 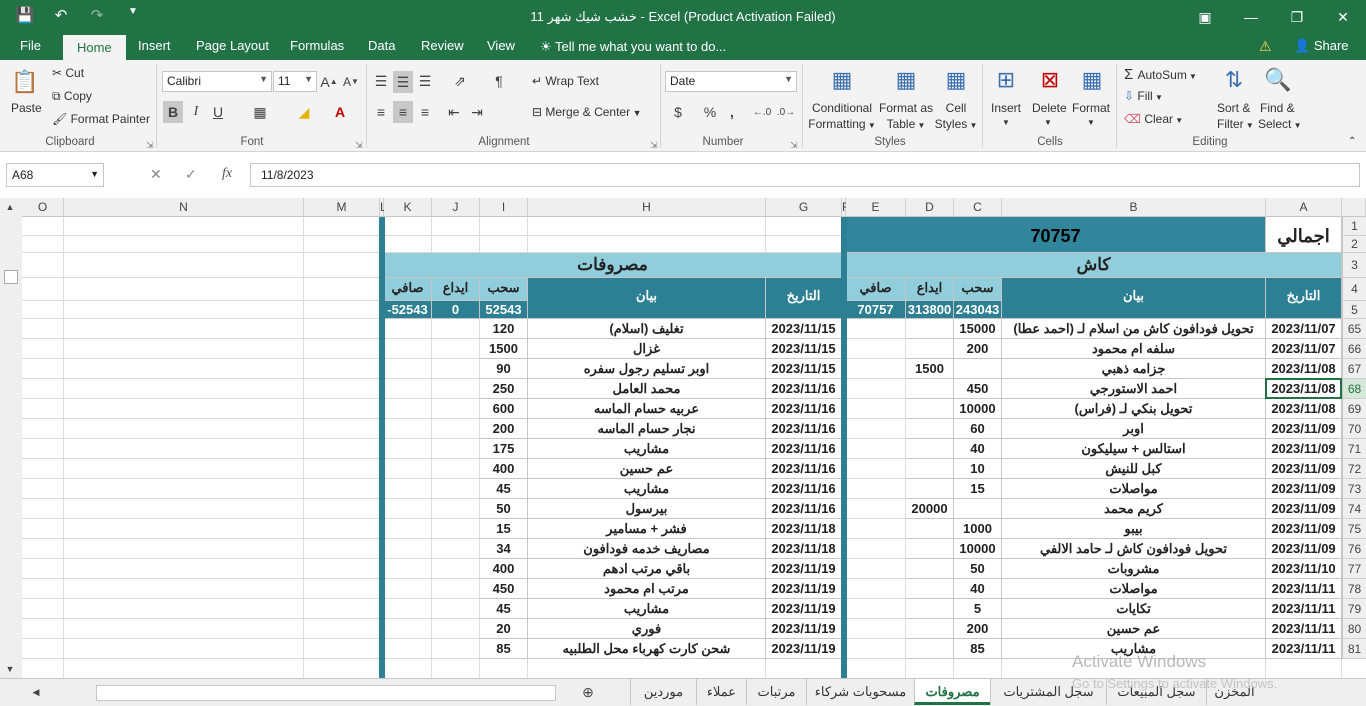 What do you see at coordinates (1134, 649) in the screenshot?
I see `cash-row-desc: مشاريب` at bounding box center [1134, 649].